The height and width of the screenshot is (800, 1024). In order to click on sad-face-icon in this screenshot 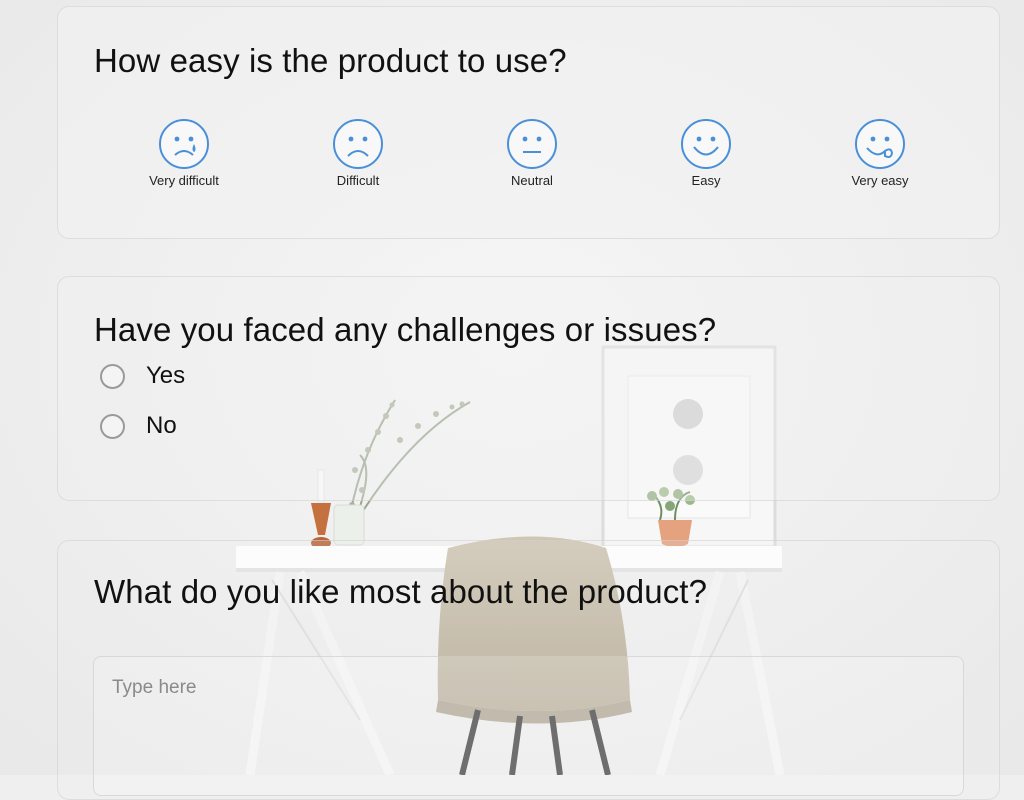, I will do `click(358, 144)`.